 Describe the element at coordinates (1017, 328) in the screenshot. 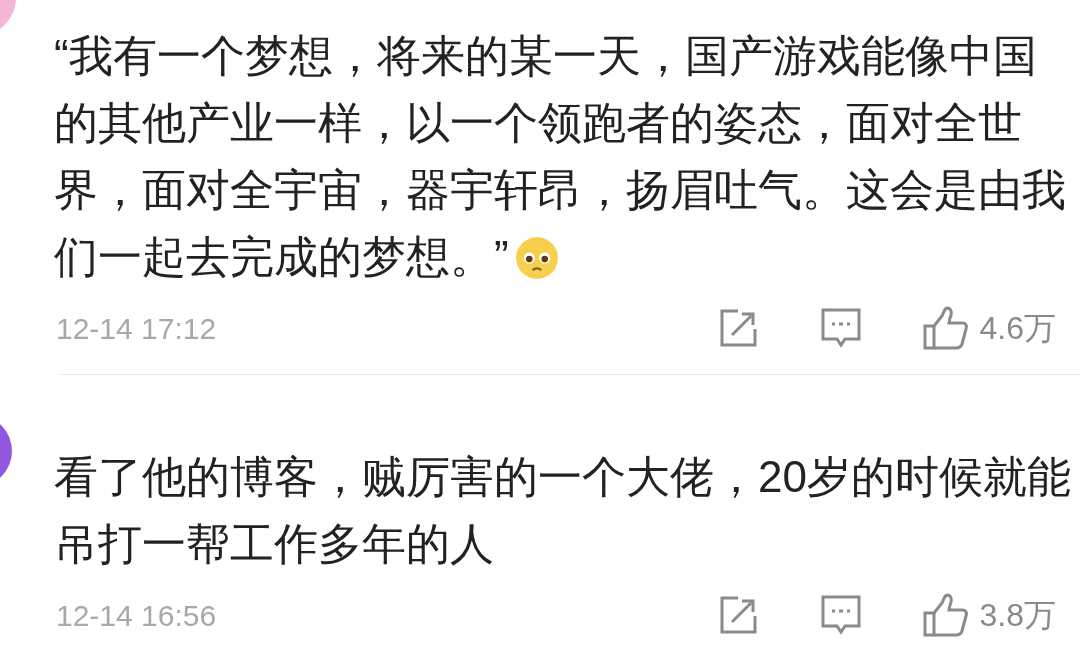

I see `like-count: 4.6万` at that location.